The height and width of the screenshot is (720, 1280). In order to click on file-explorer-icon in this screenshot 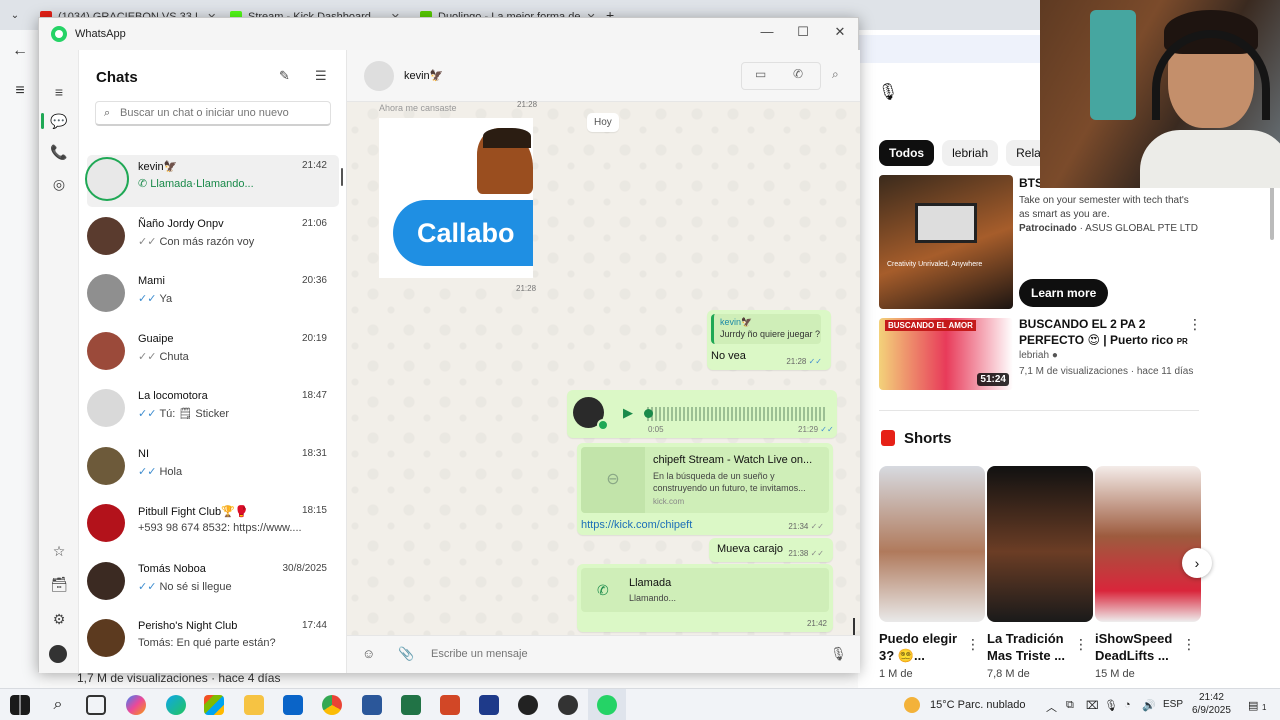, I will do `click(254, 705)`.